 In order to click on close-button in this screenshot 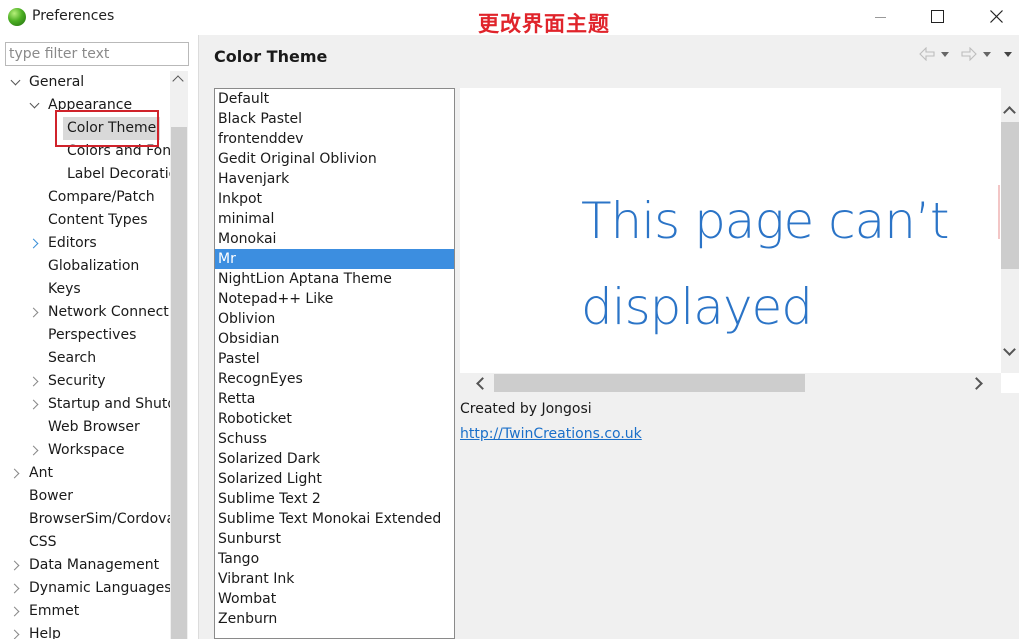, I will do `click(996, 17)`.